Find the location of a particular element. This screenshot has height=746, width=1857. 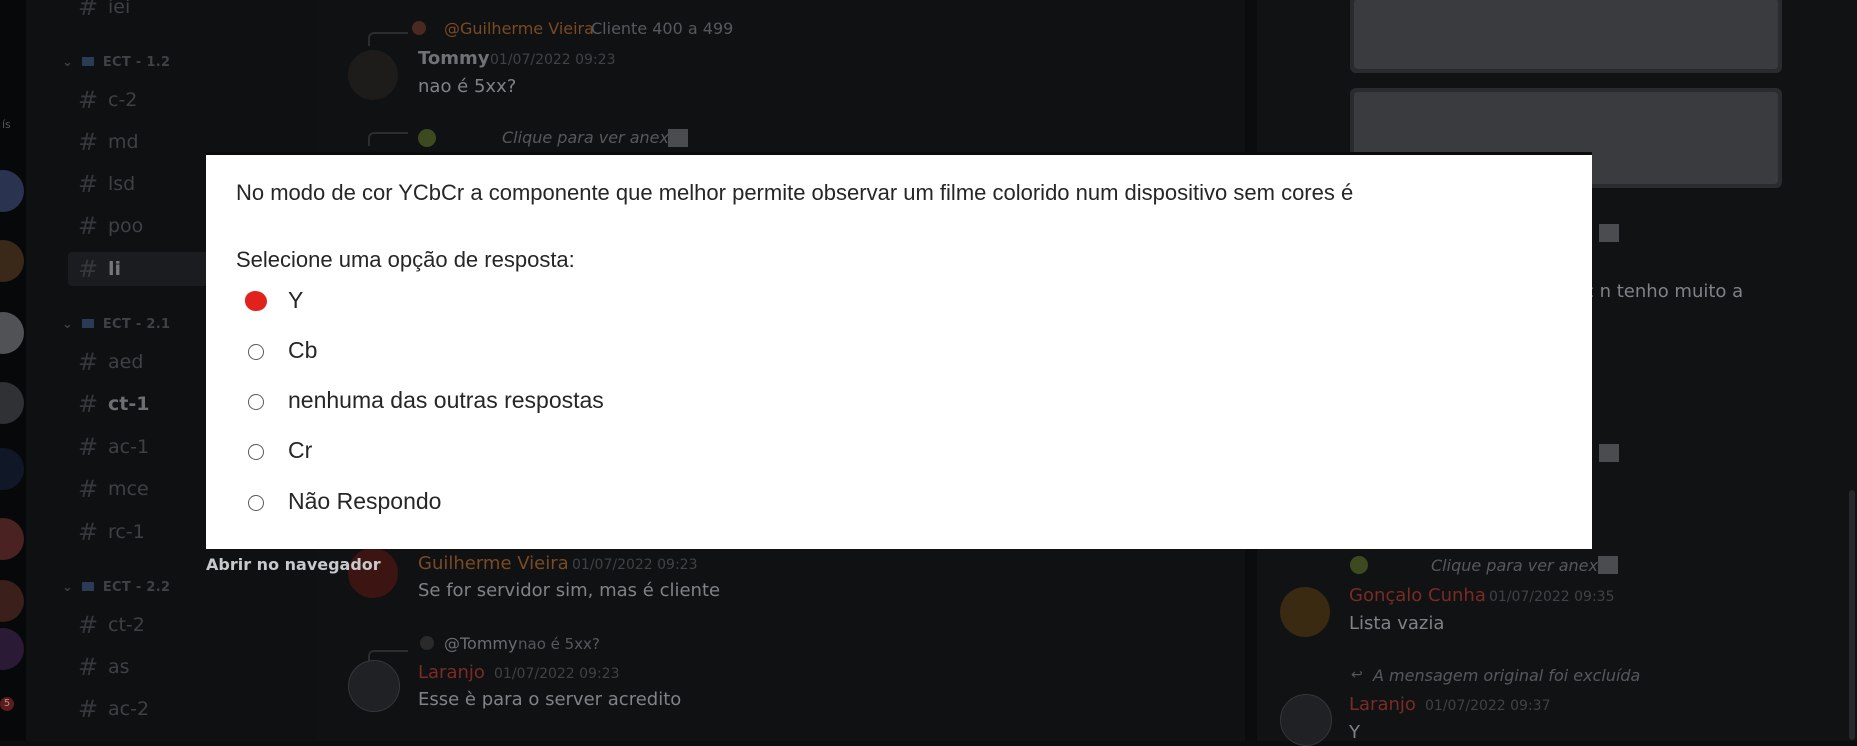

channel-label: poo is located at coordinates (126, 226).